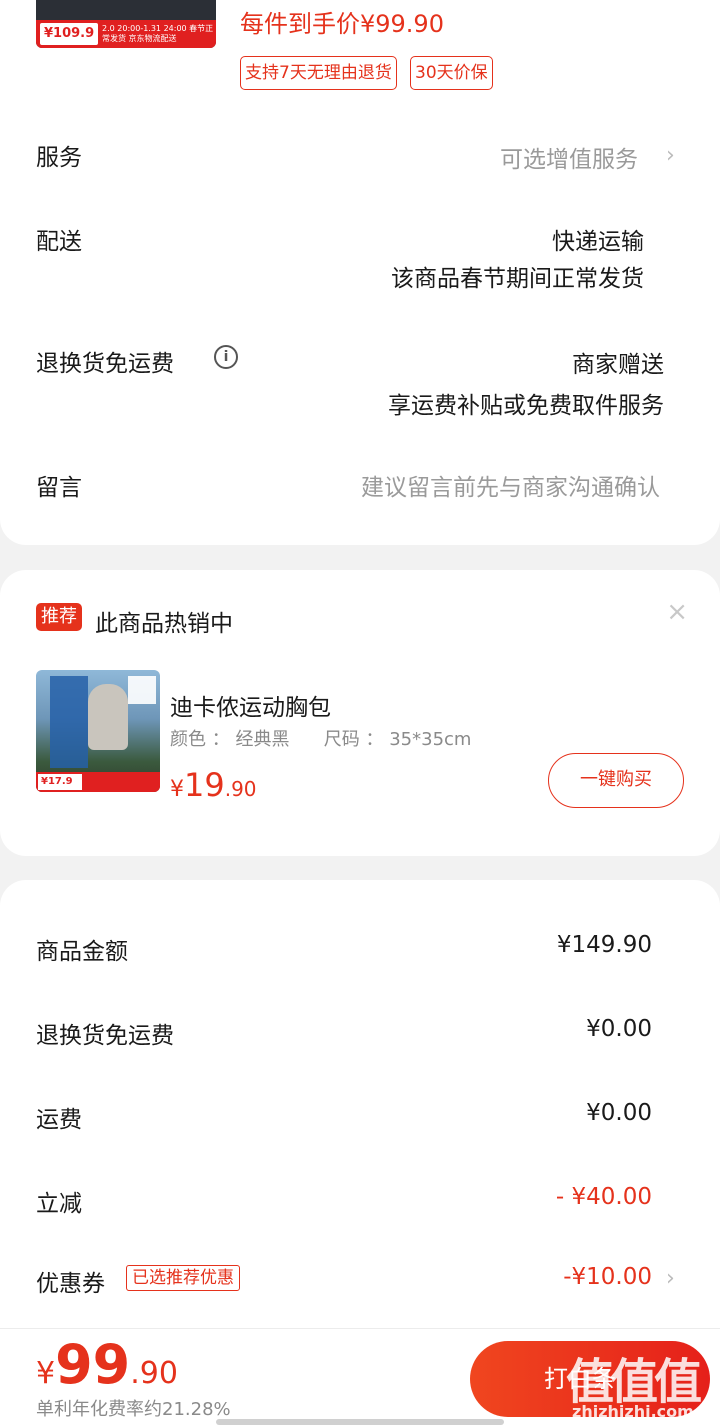 The width and height of the screenshot is (720, 1428). Describe the element at coordinates (70, 1281) in the screenshot. I see `summary-label-coupon: 优惠券` at that location.